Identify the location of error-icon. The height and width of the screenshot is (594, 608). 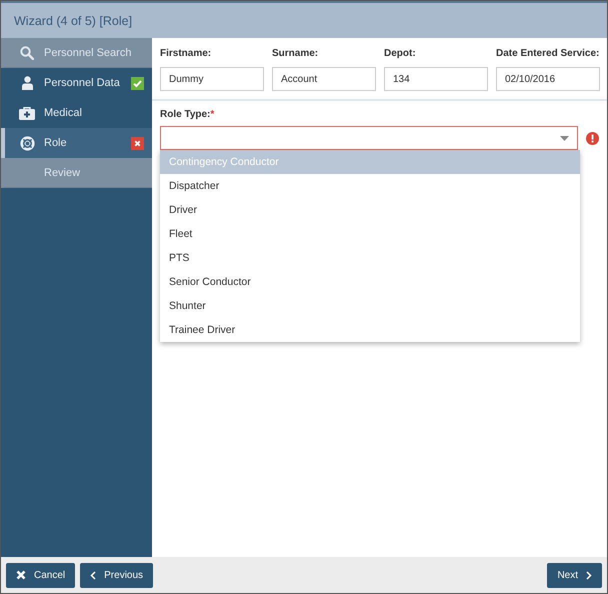
(592, 138).